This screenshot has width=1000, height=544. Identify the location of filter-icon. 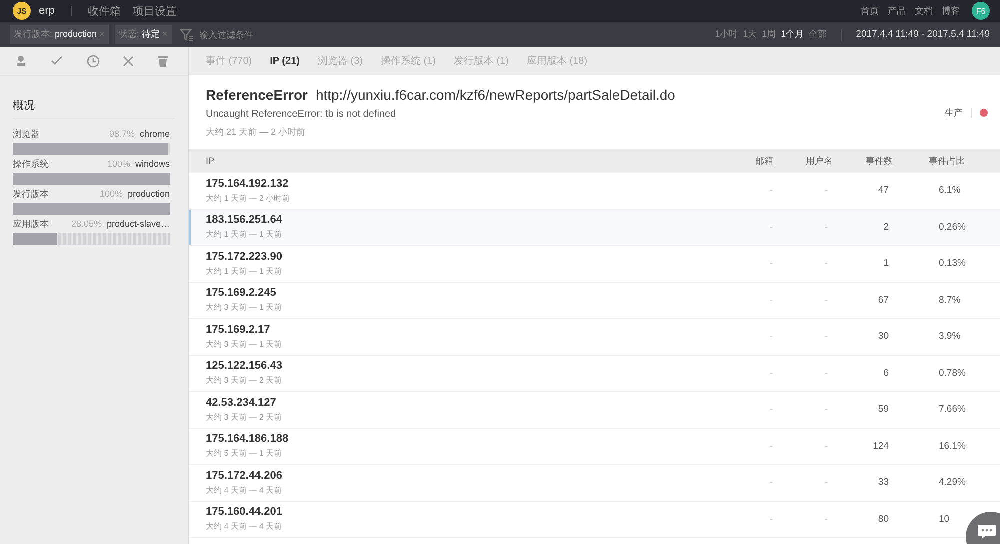
(187, 35).